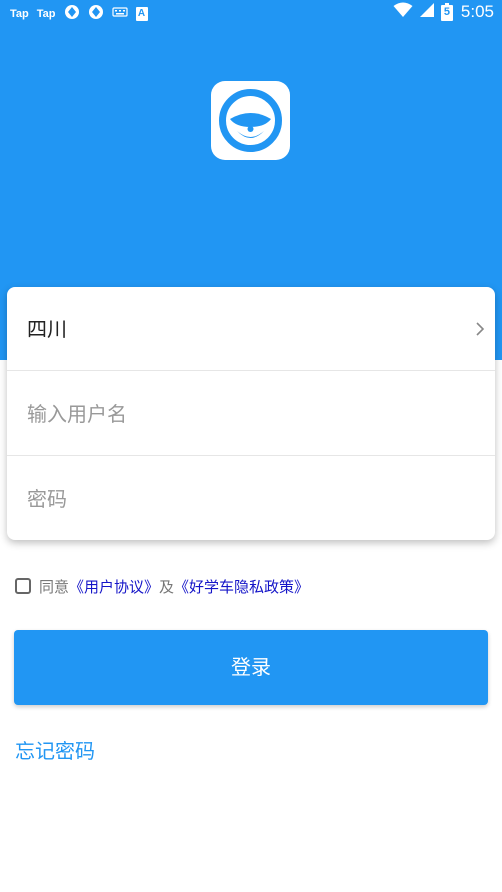 This screenshot has height=892, width=502. I want to click on privacy-policy-link: 《好学车隐私政策》, so click(241, 586).